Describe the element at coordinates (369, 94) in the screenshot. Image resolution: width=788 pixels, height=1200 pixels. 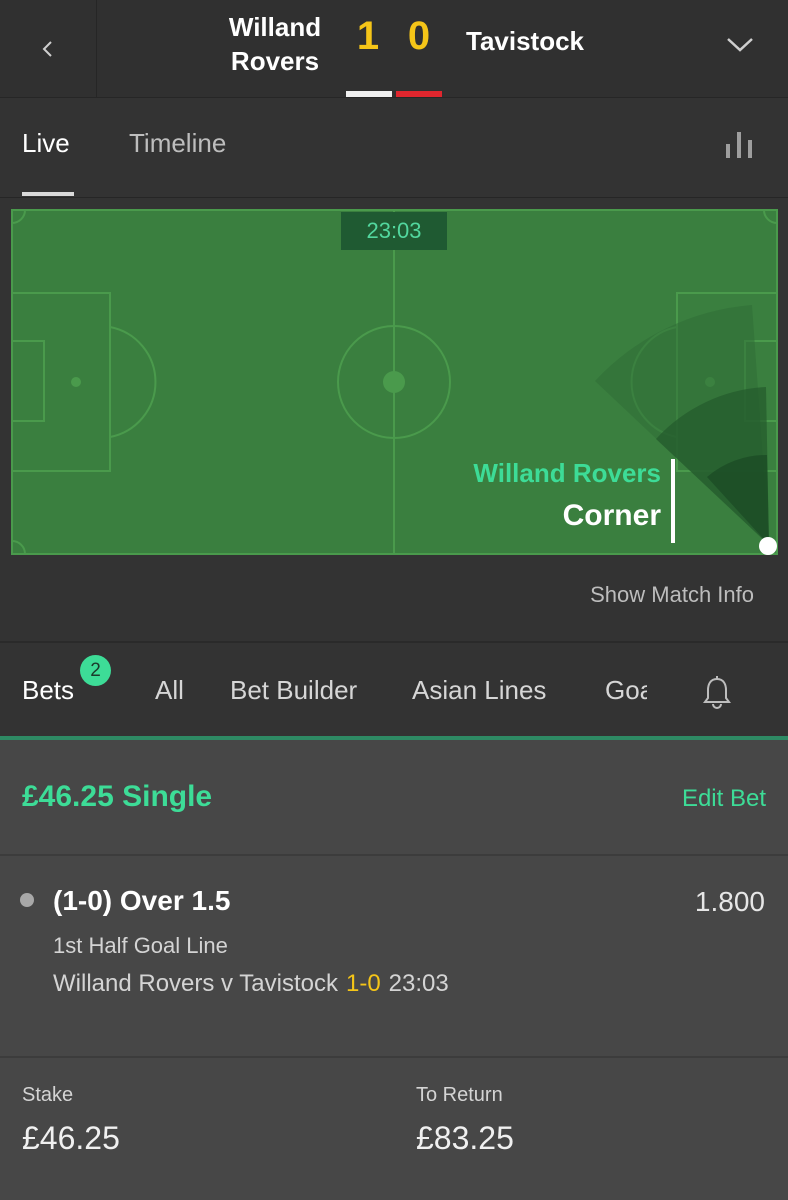
I see `home-team-color-bar` at that location.